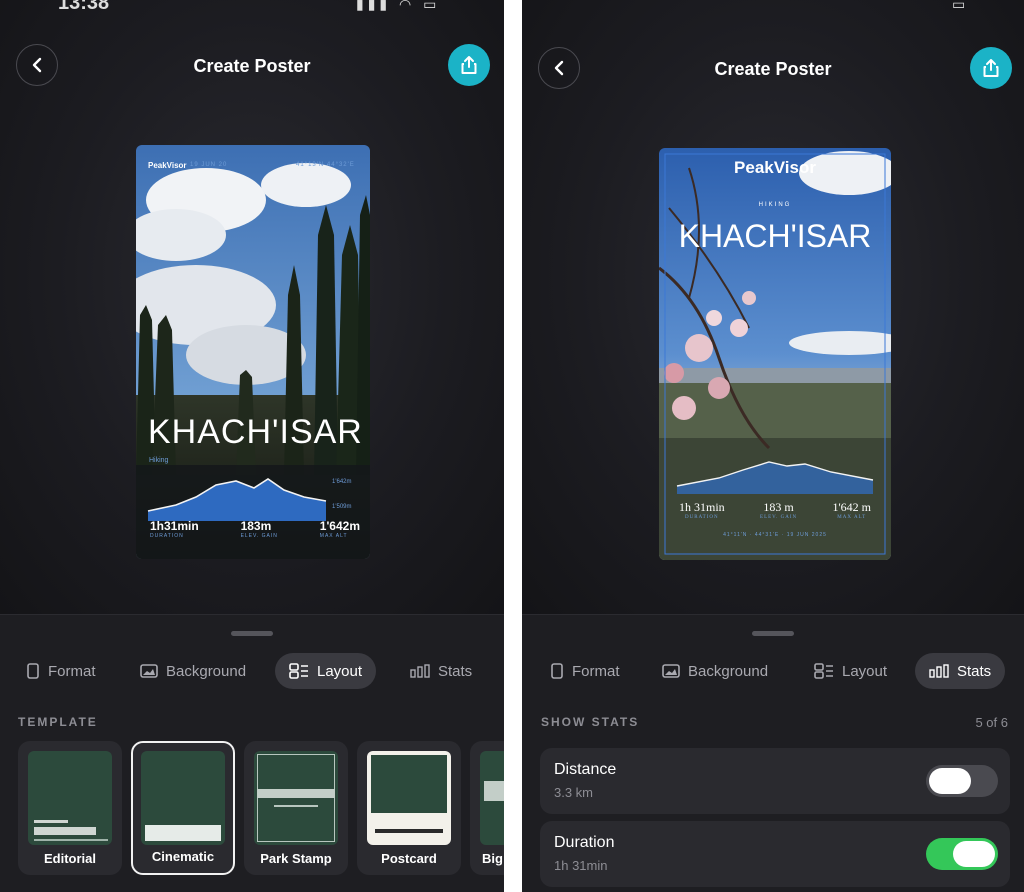 The image size is (1024, 892). I want to click on stat-option-duration: Duration 1h 31min, so click(775, 854).